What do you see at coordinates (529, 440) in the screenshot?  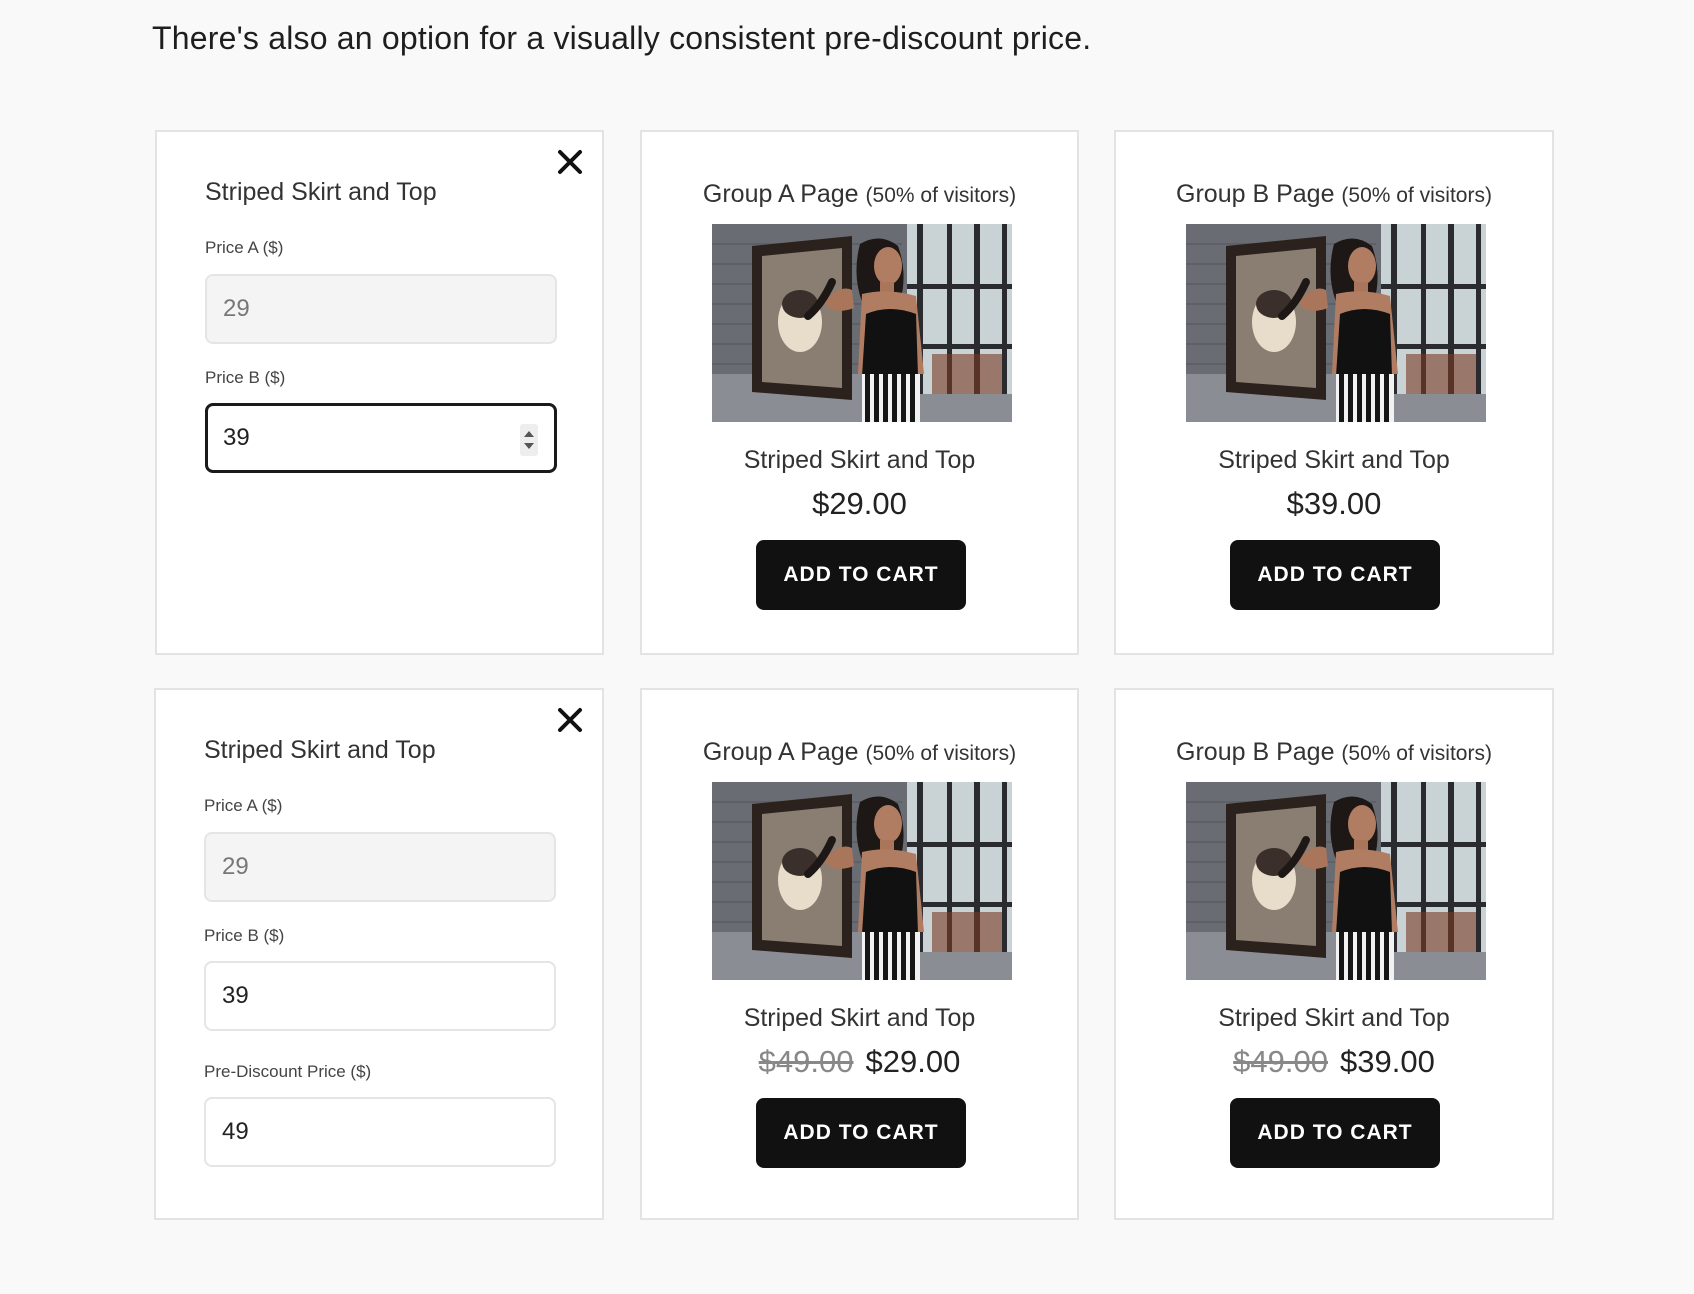 I see `number-spinner-icon` at bounding box center [529, 440].